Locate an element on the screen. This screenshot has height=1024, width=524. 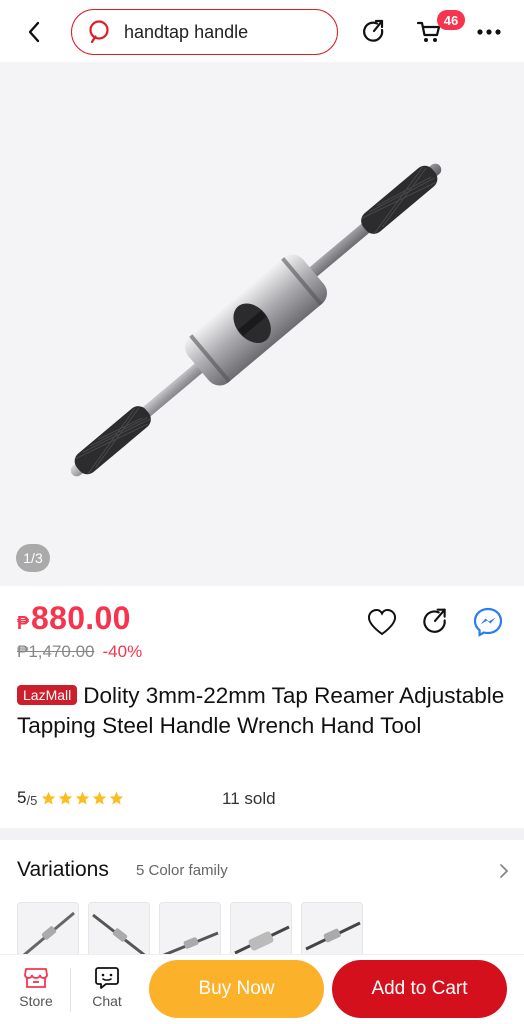
add-to-cart-button: Add to Cart is located at coordinates (419, 989).